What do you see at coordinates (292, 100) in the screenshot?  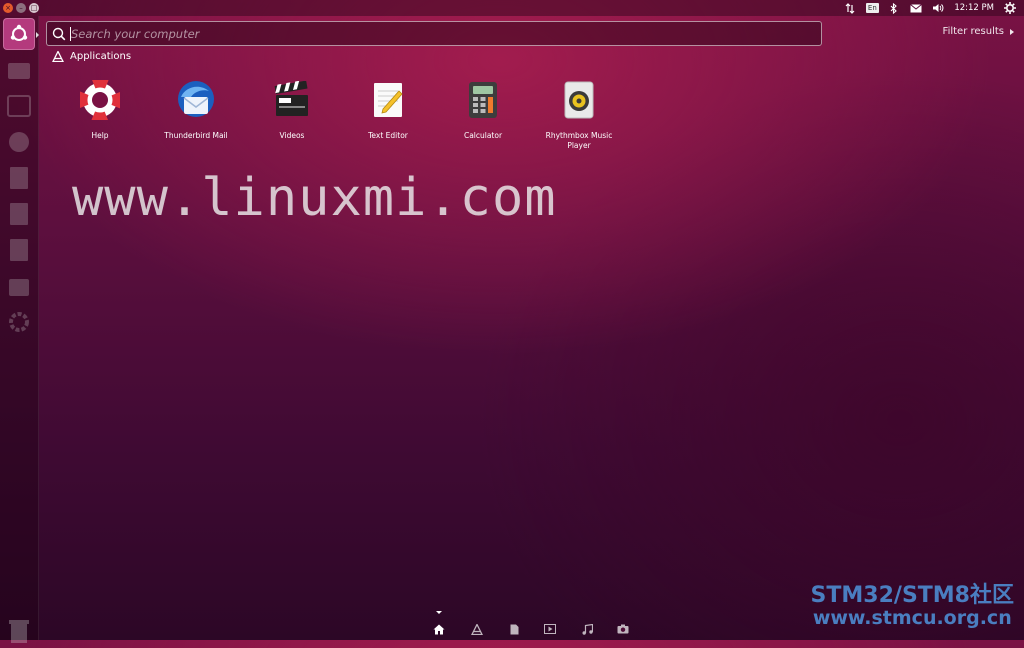 I see `clapperboard-icon` at bounding box center [292, 100].